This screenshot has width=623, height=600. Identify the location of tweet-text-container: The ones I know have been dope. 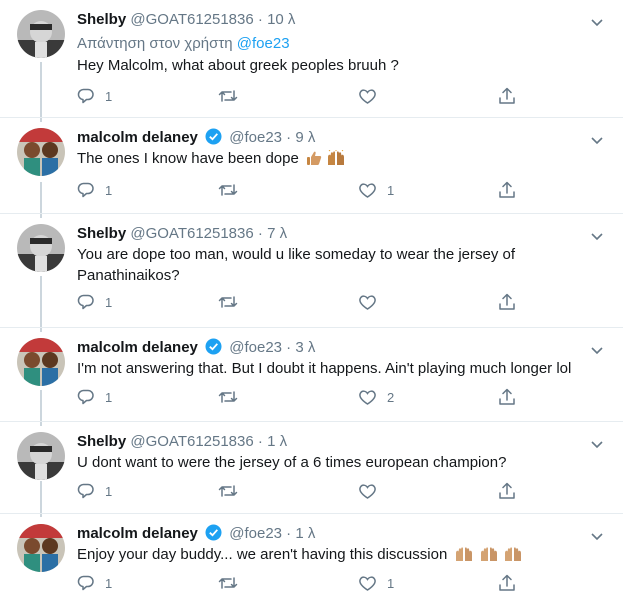
(342, 160).